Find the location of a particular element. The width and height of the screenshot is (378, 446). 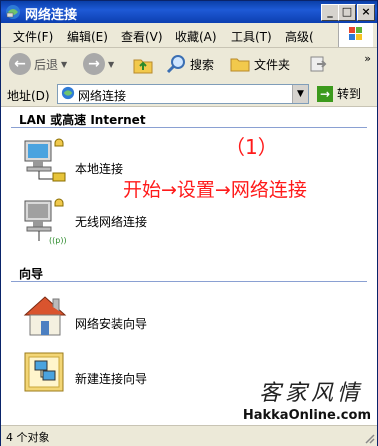

back-button: ← 后退 ▼ is located at coordinates (38, 64).